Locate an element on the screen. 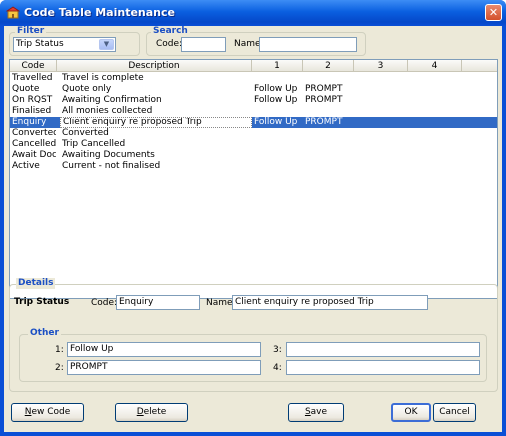 The height and width of the screenshot is (436, 506). chevron-down-icon: ▼ is located at coordinates (106, 44).